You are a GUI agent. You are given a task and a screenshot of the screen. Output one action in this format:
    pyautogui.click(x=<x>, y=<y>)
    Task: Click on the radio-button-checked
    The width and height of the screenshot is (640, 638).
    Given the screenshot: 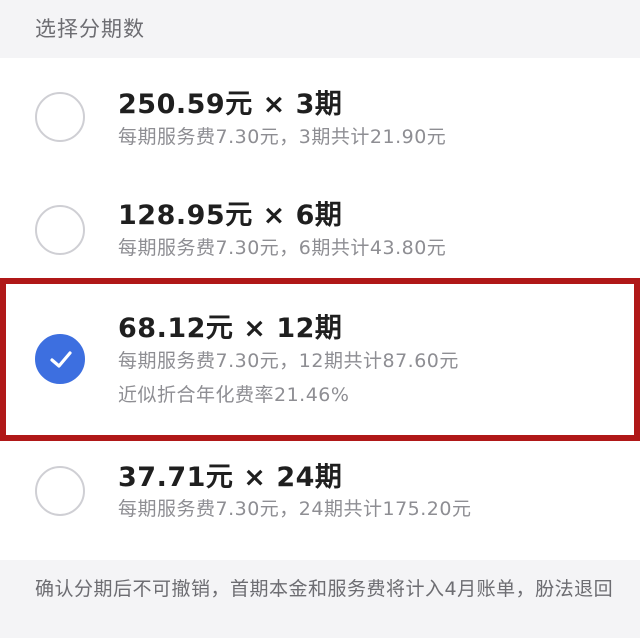 What is the action you would take?
    pyautogui.click(x=60, y=359)
    